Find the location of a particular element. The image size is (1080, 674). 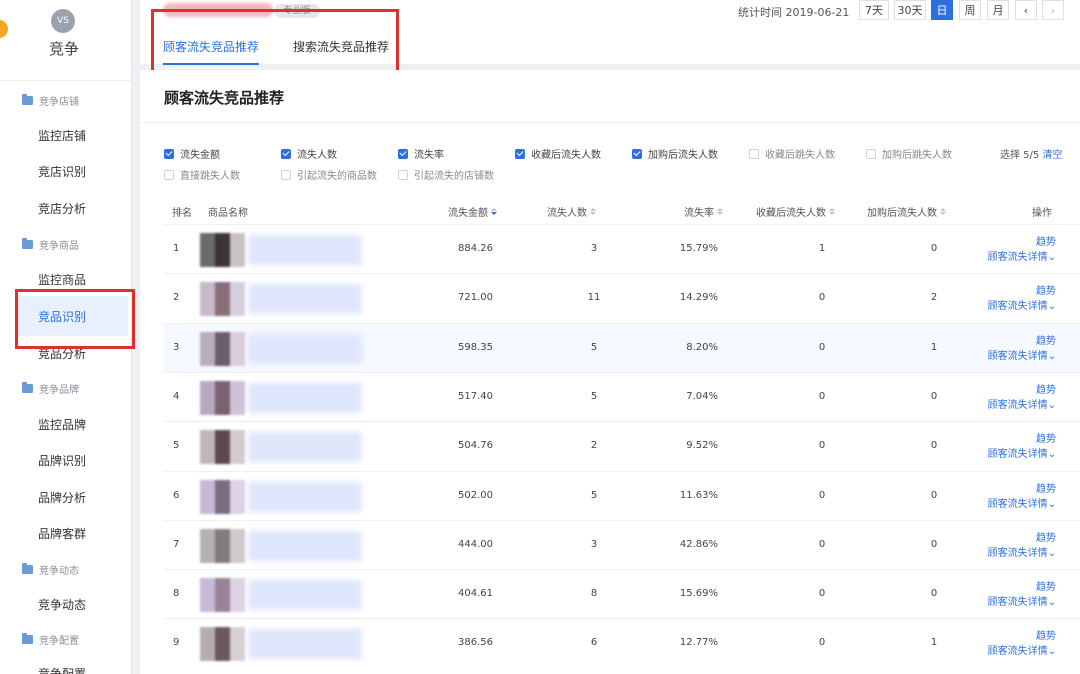

header-cart-loss-label: 加购后流失人数 is located at coordinates (902, 213).